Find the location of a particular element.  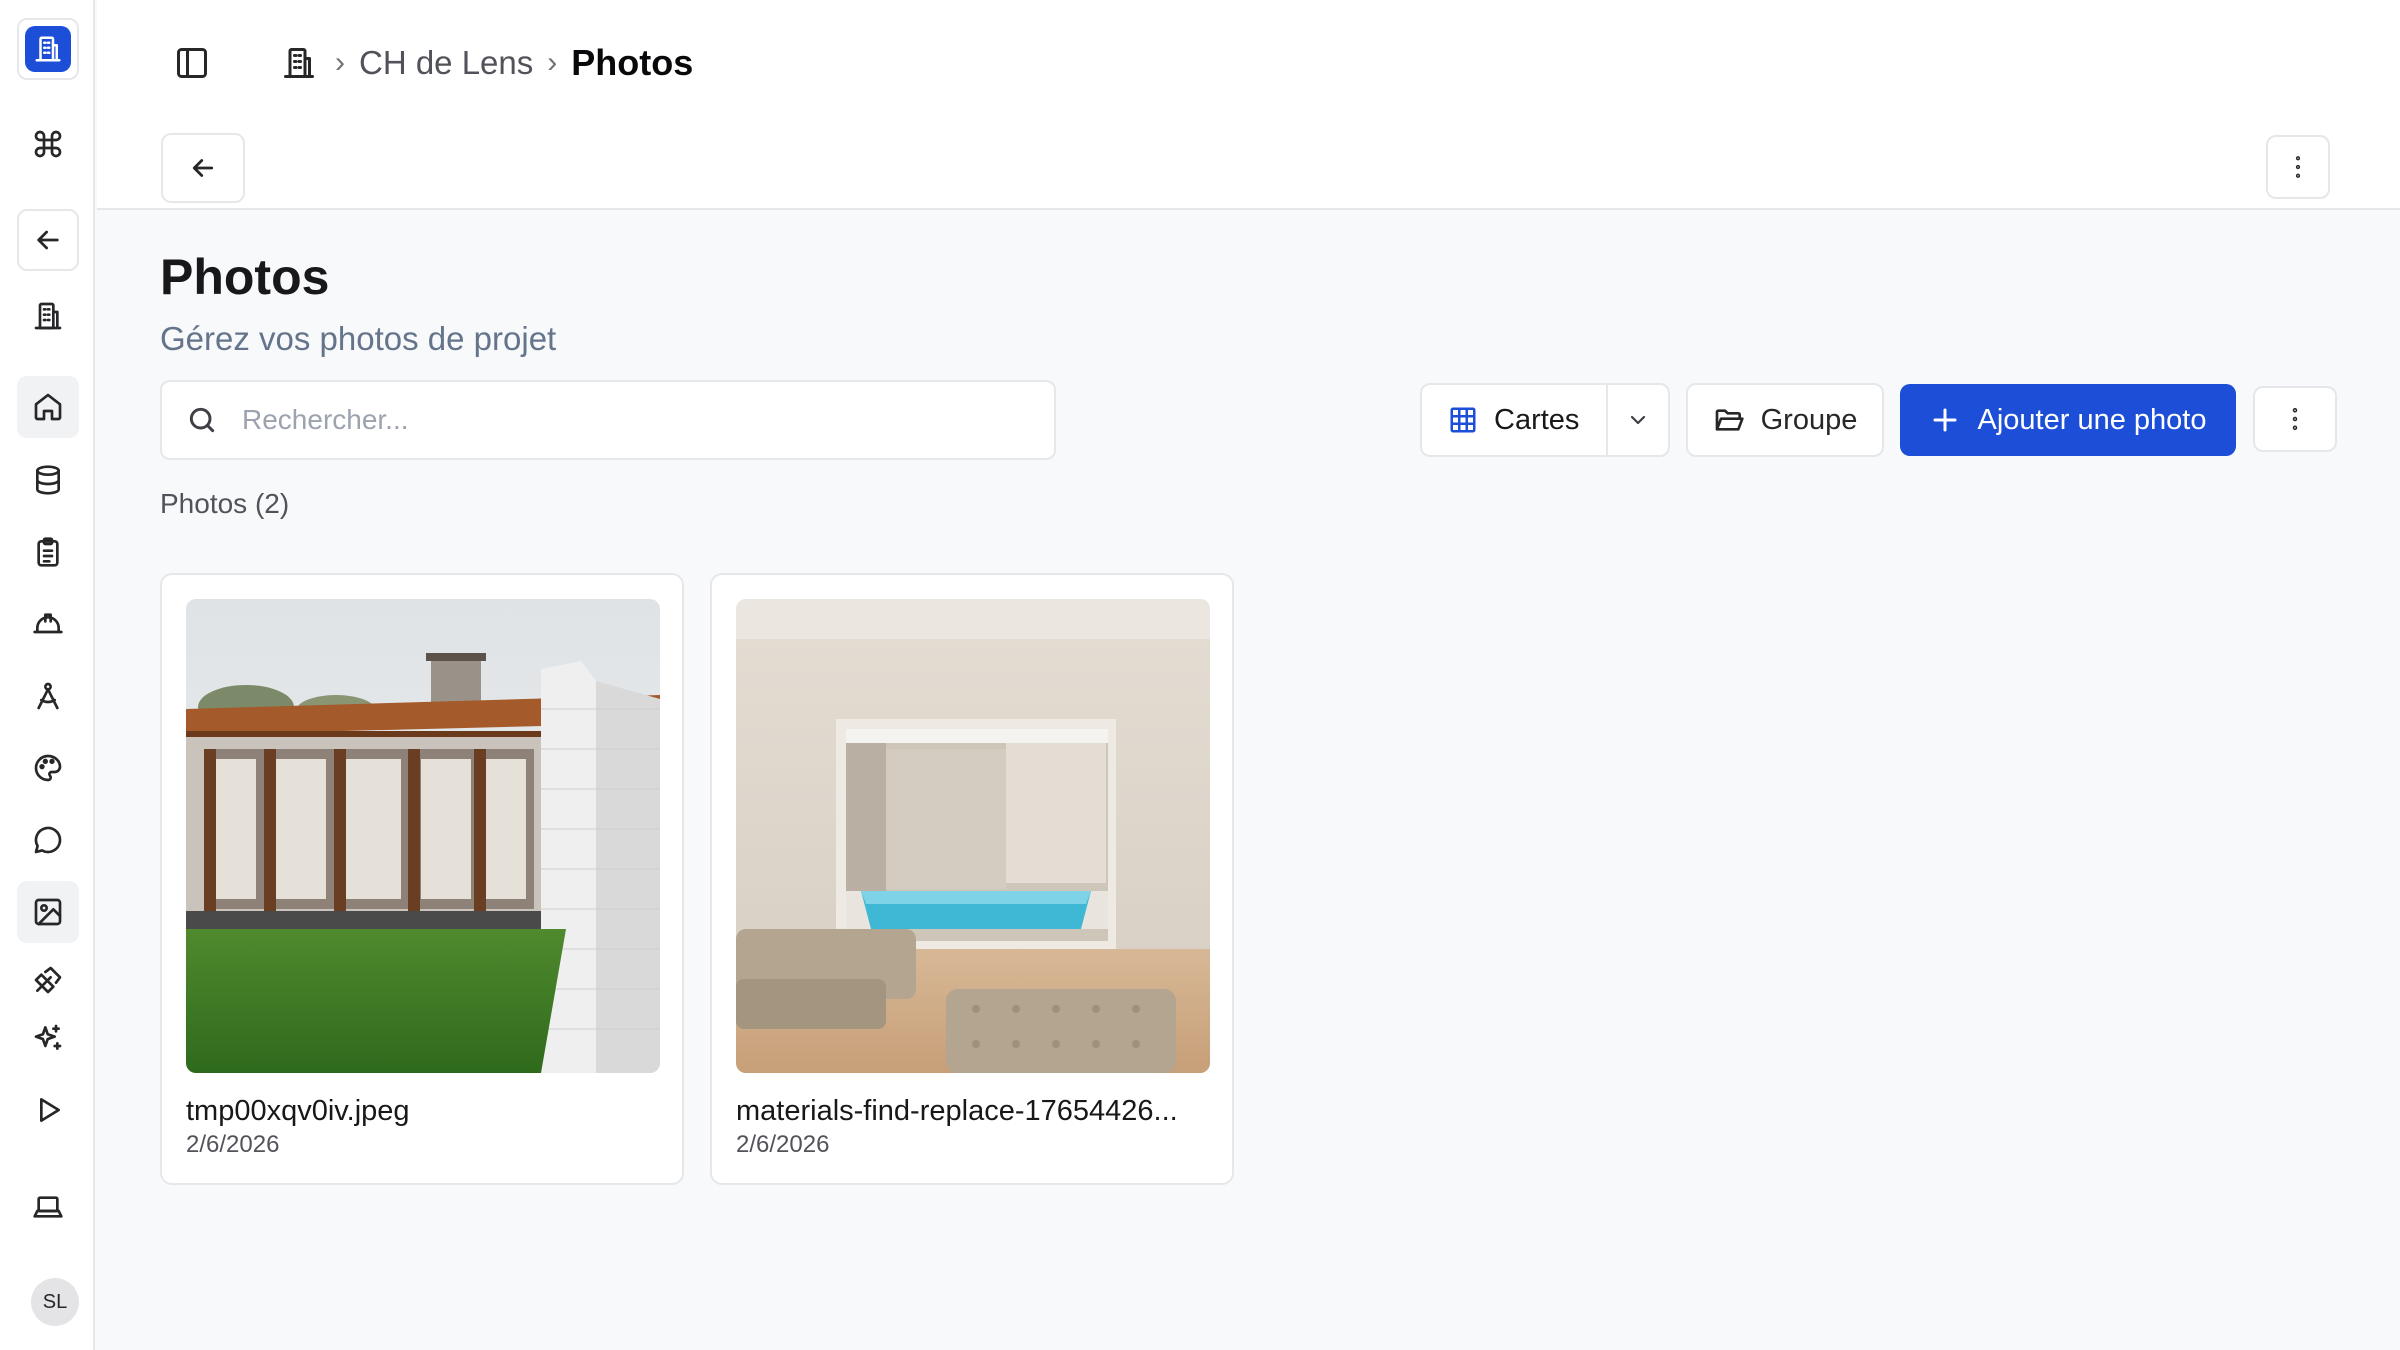

app-logo-button is located at coordinates (48, 49).